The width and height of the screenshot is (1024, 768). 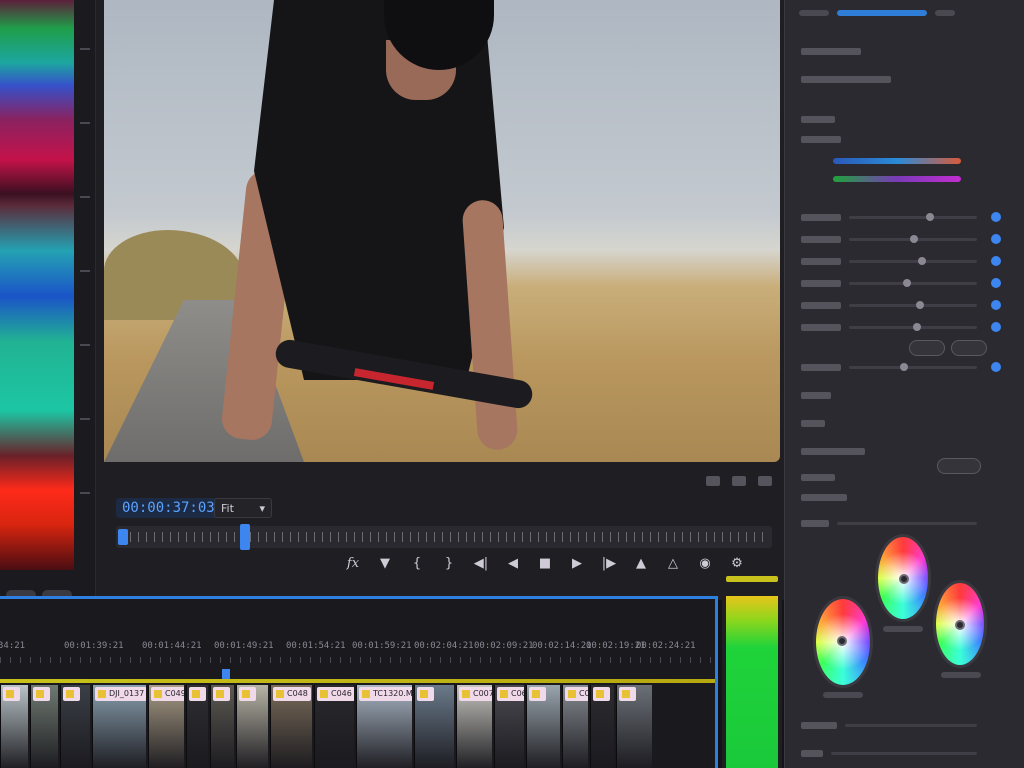 What do you see at coordinates (168, 508) in the screenshot?
I see `playhead-timecode: 00:00:37:03` at bounding box center [168, 508].